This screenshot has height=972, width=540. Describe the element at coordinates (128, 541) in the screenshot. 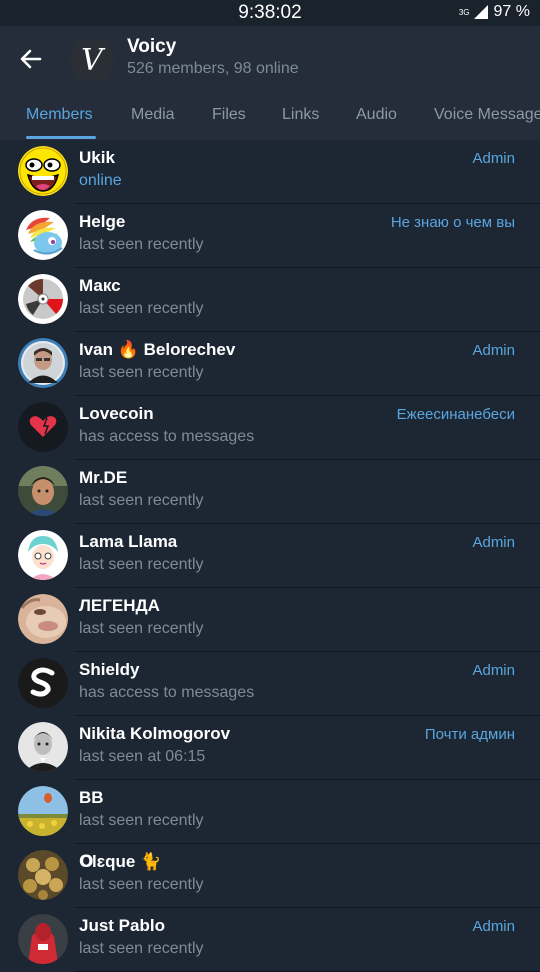

I see `member-name: Lama Llama` at that location.